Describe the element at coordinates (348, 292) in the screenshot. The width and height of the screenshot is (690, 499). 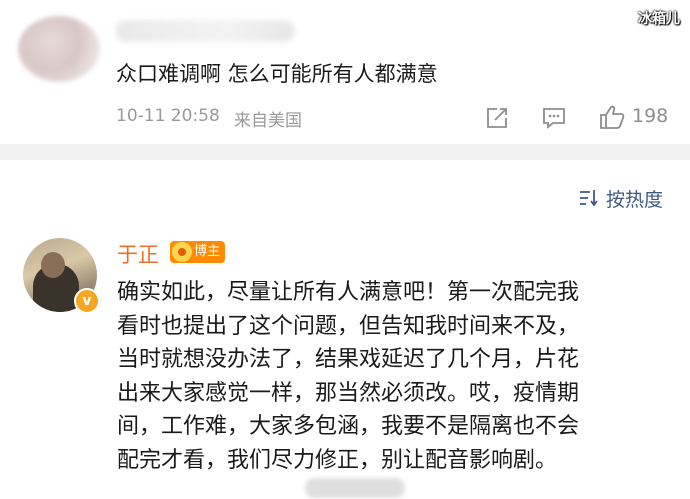
I see `reply-line: 确实如此，尽量让所有人满意吧！第一次配完我` at that location.